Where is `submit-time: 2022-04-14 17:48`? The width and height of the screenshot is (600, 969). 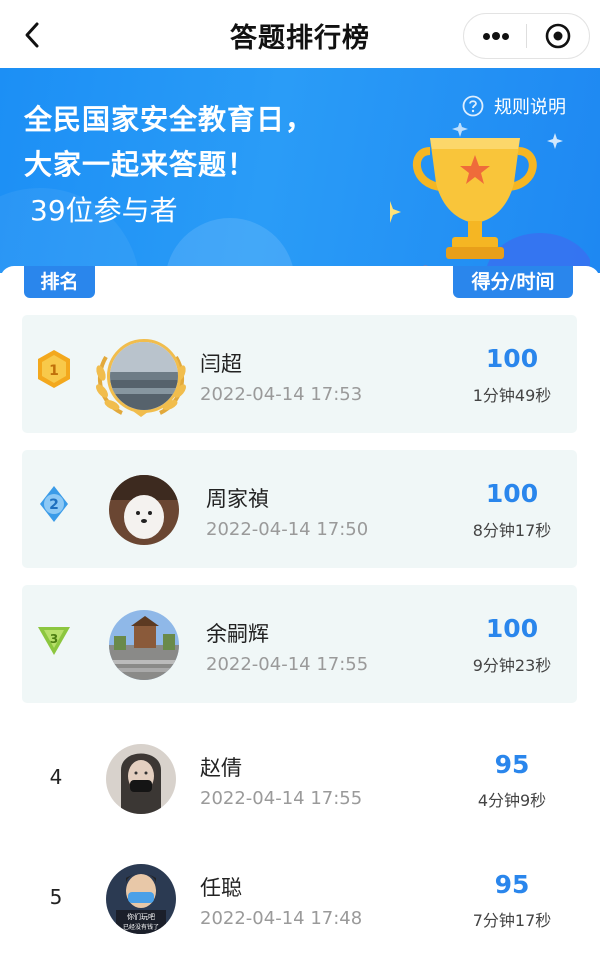
submit-time: 2022-04-14 17:48 is located at coordinates (281, 918).